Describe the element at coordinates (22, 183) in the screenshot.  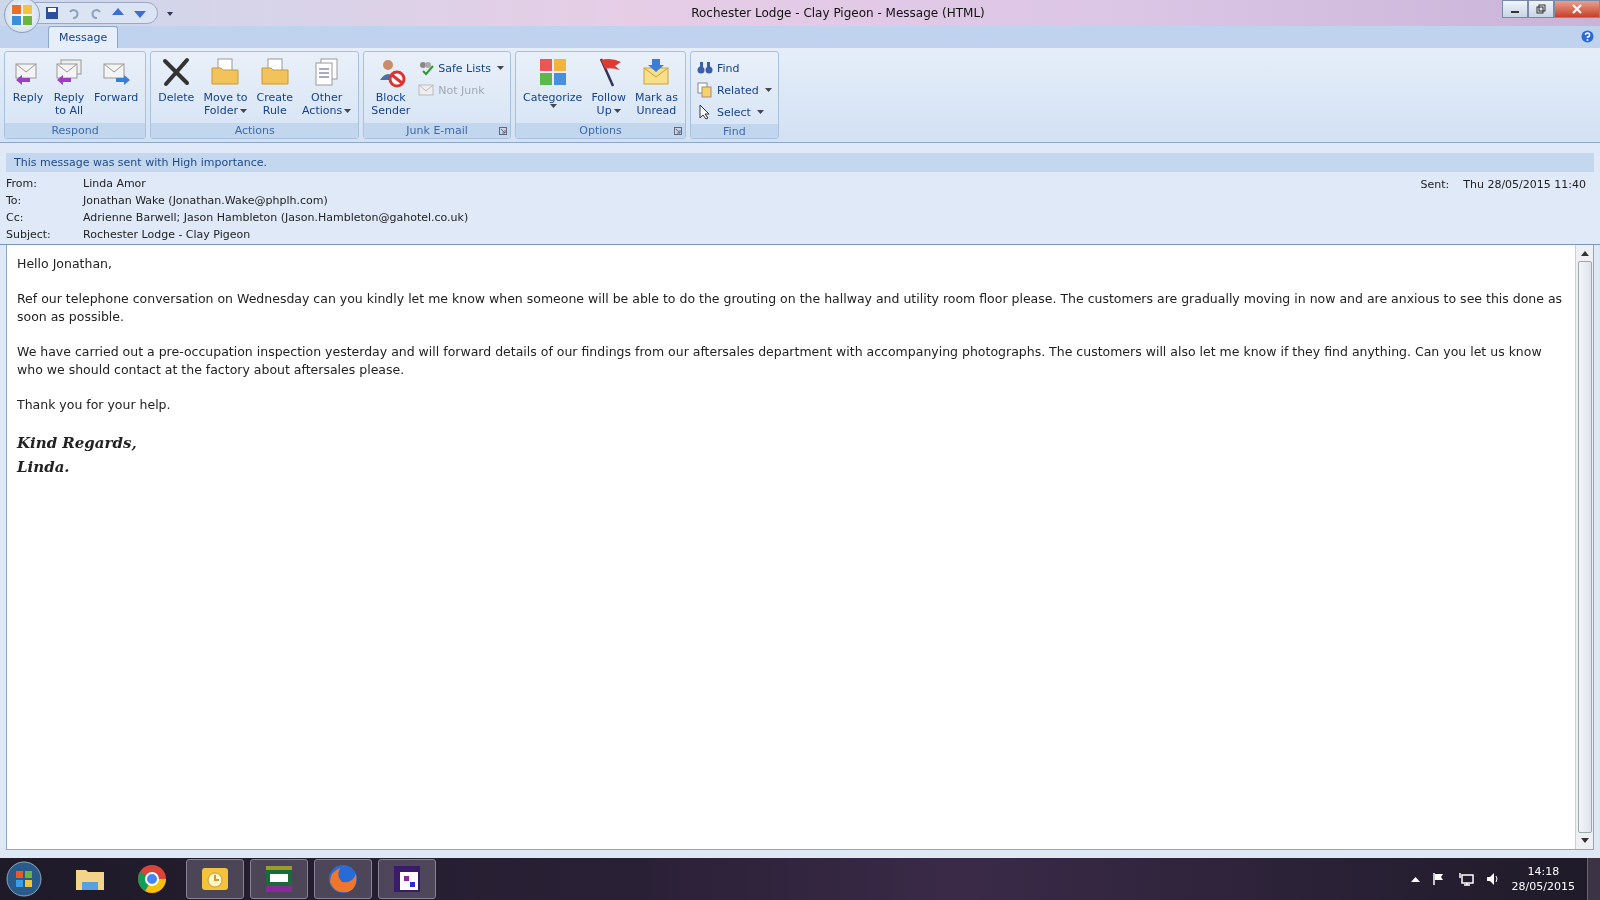
I see `header-label: From:` at that location.